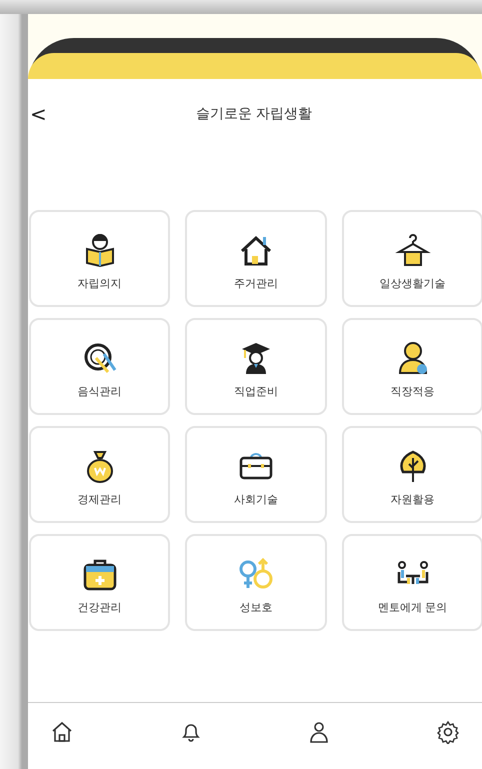 The width and height of the screenshot is (482, 769). What do you see at coordinates (62, 732) in the screenshot?
I see `home-icon` at bounding box center [62, 732].